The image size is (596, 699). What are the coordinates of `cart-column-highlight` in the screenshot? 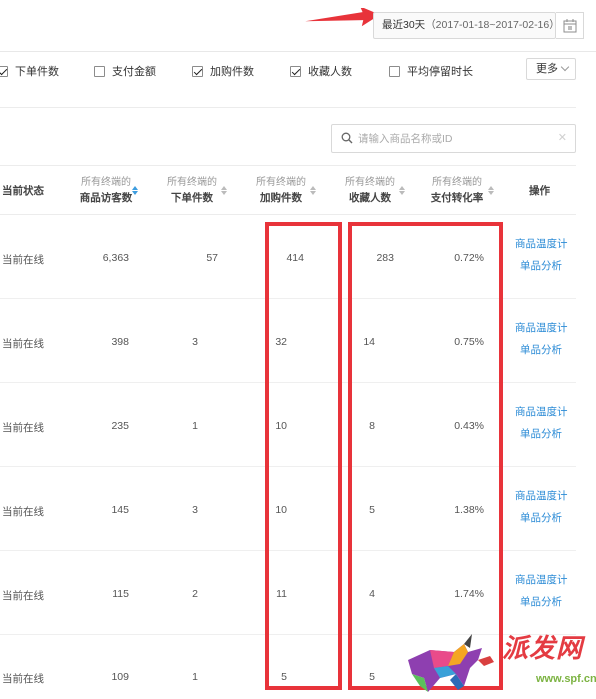 It's located at (303, 456).